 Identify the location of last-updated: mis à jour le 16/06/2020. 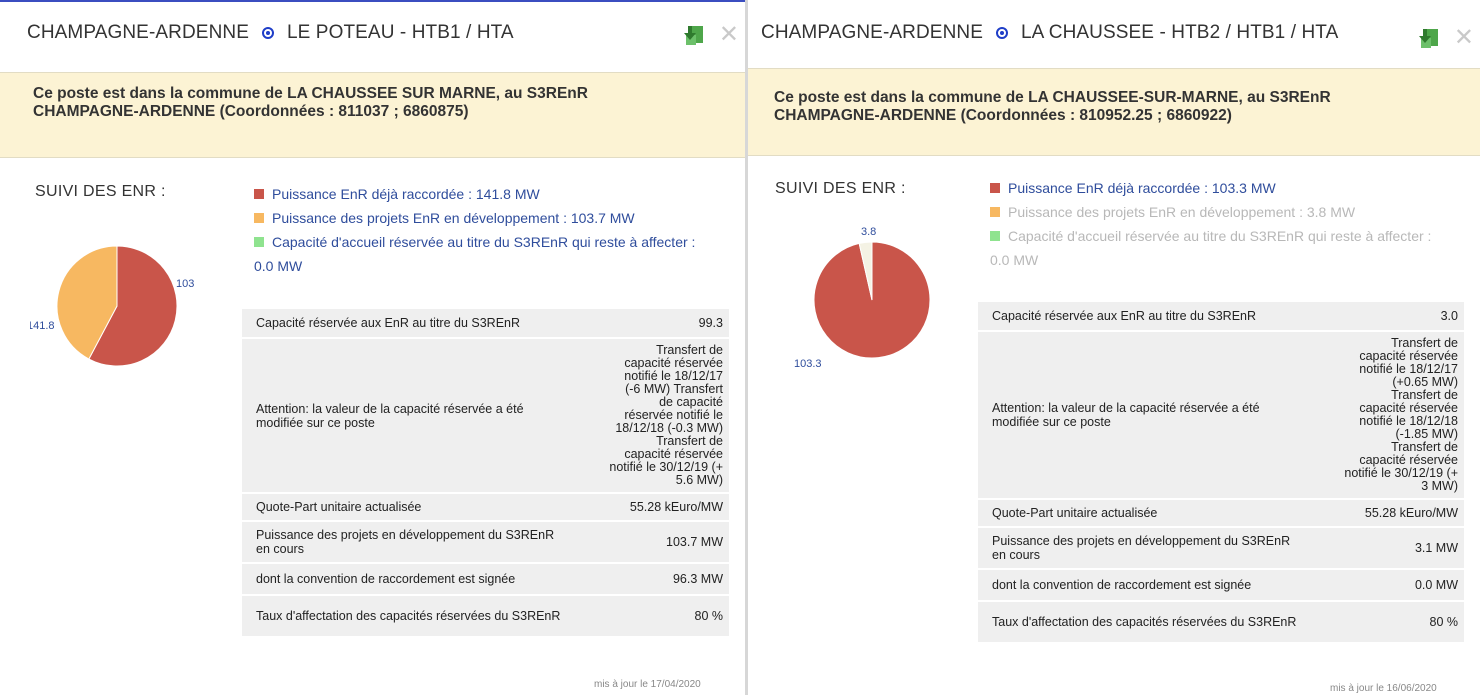
(1383, 688).